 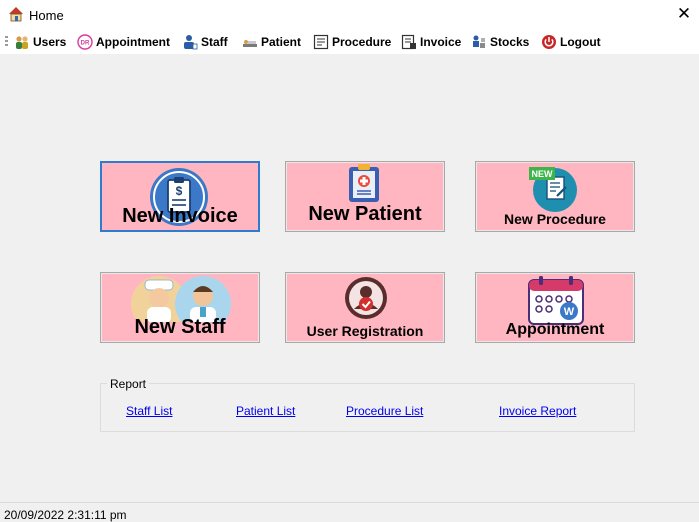 What do you see at coordinates (50, 42) in the screenshot?
I see `menu-users-label: Users` at bounding box center [50, 42].